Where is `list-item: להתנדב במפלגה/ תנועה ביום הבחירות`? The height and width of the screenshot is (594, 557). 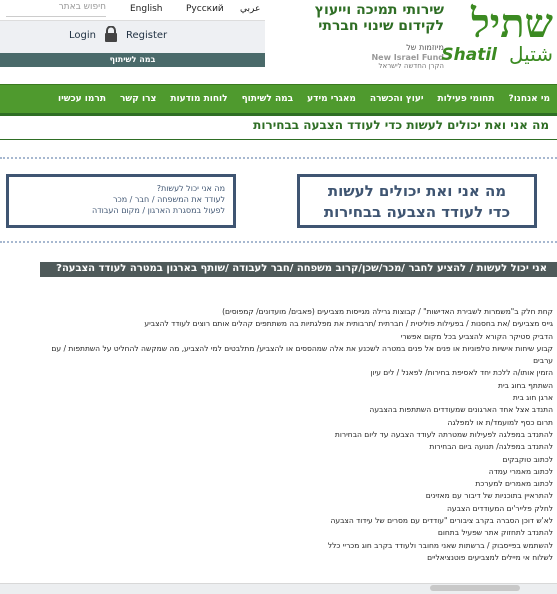 list-item: להתנדב במפלגה/ תנועה ביום הבחירות is located at coordinates (276, 447).